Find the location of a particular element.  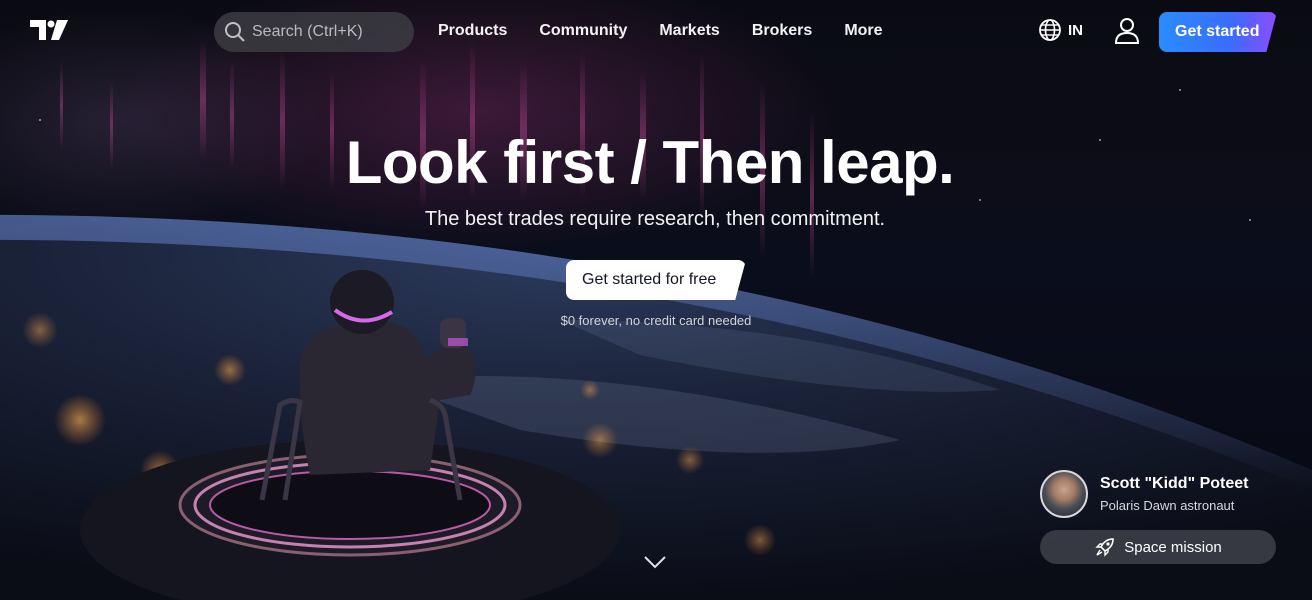

nav-link-more: More is located at coordinates (863, 31).